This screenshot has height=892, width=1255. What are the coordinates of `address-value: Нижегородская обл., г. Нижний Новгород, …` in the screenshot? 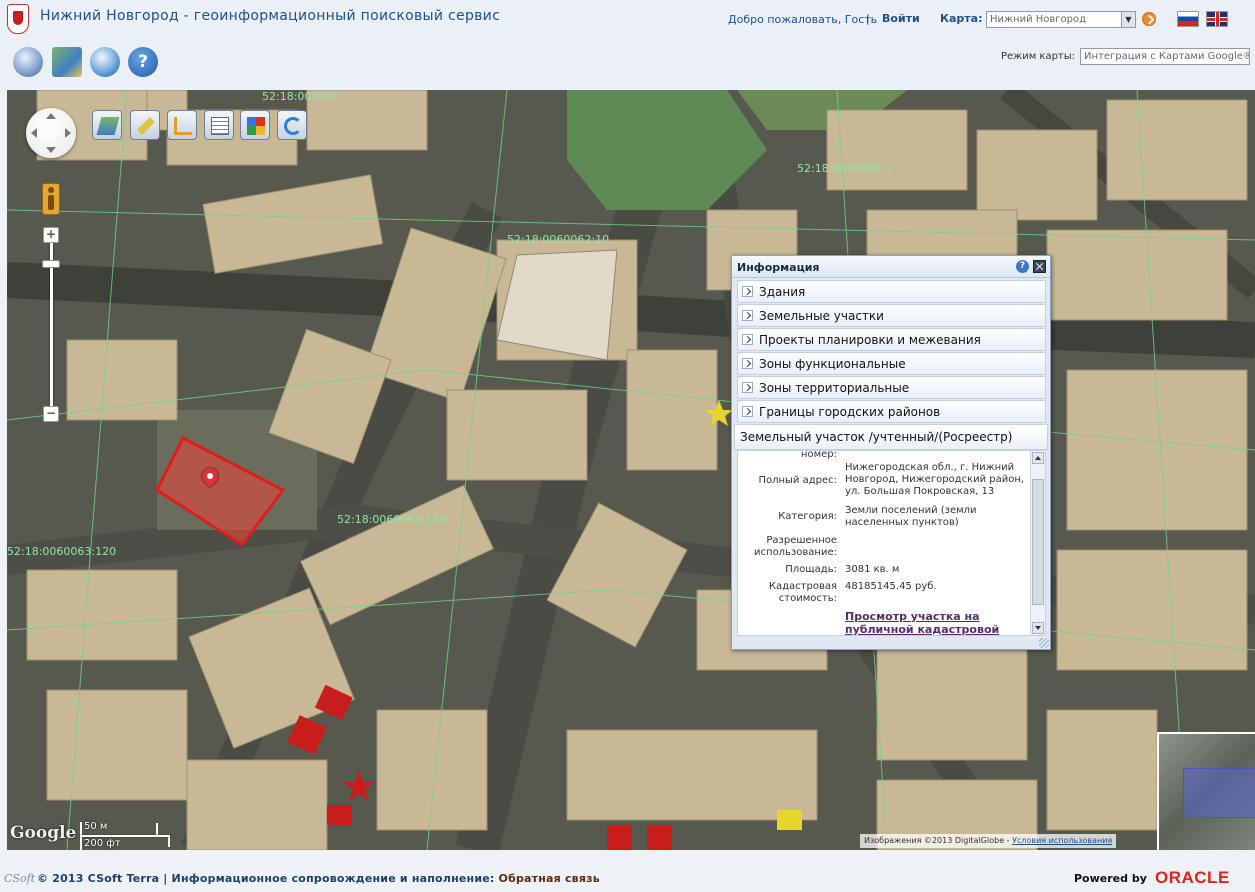 It's located at (935, 479).